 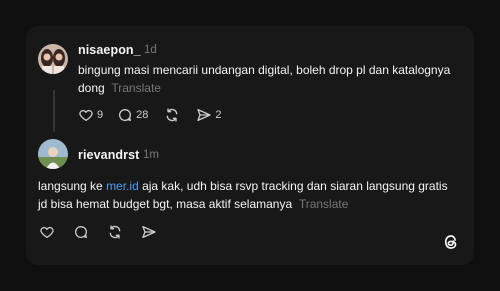 I want to click on share-button: 2, so click(x=209, y=115).